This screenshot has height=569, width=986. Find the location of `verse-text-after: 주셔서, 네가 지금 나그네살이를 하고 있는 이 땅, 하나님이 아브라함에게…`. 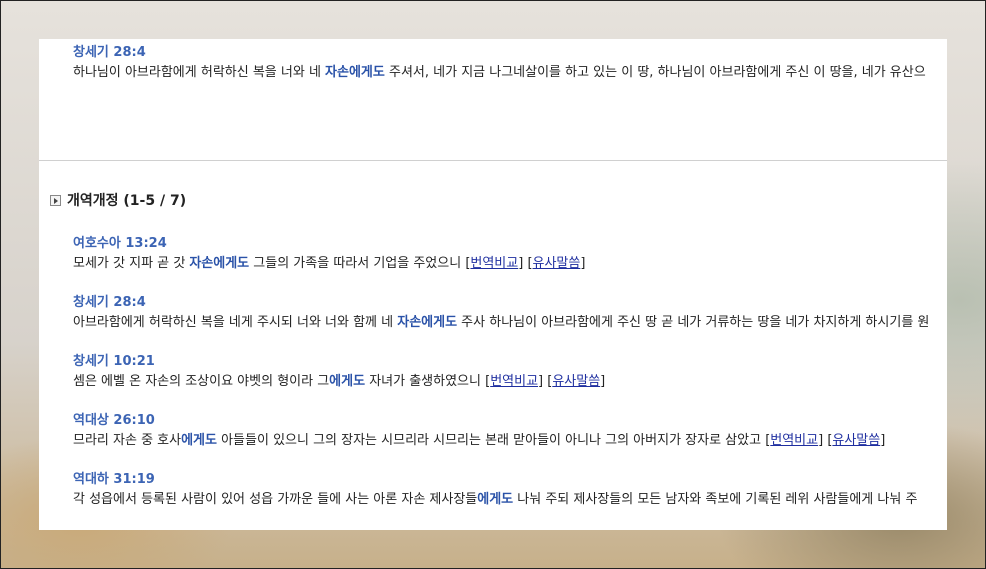

verse-text-after: 주셔서, 네가 지금 나그네살이를 하고 있는 이 땅, 하나님이 아브라함에게… is located at coordinates (655, 72).